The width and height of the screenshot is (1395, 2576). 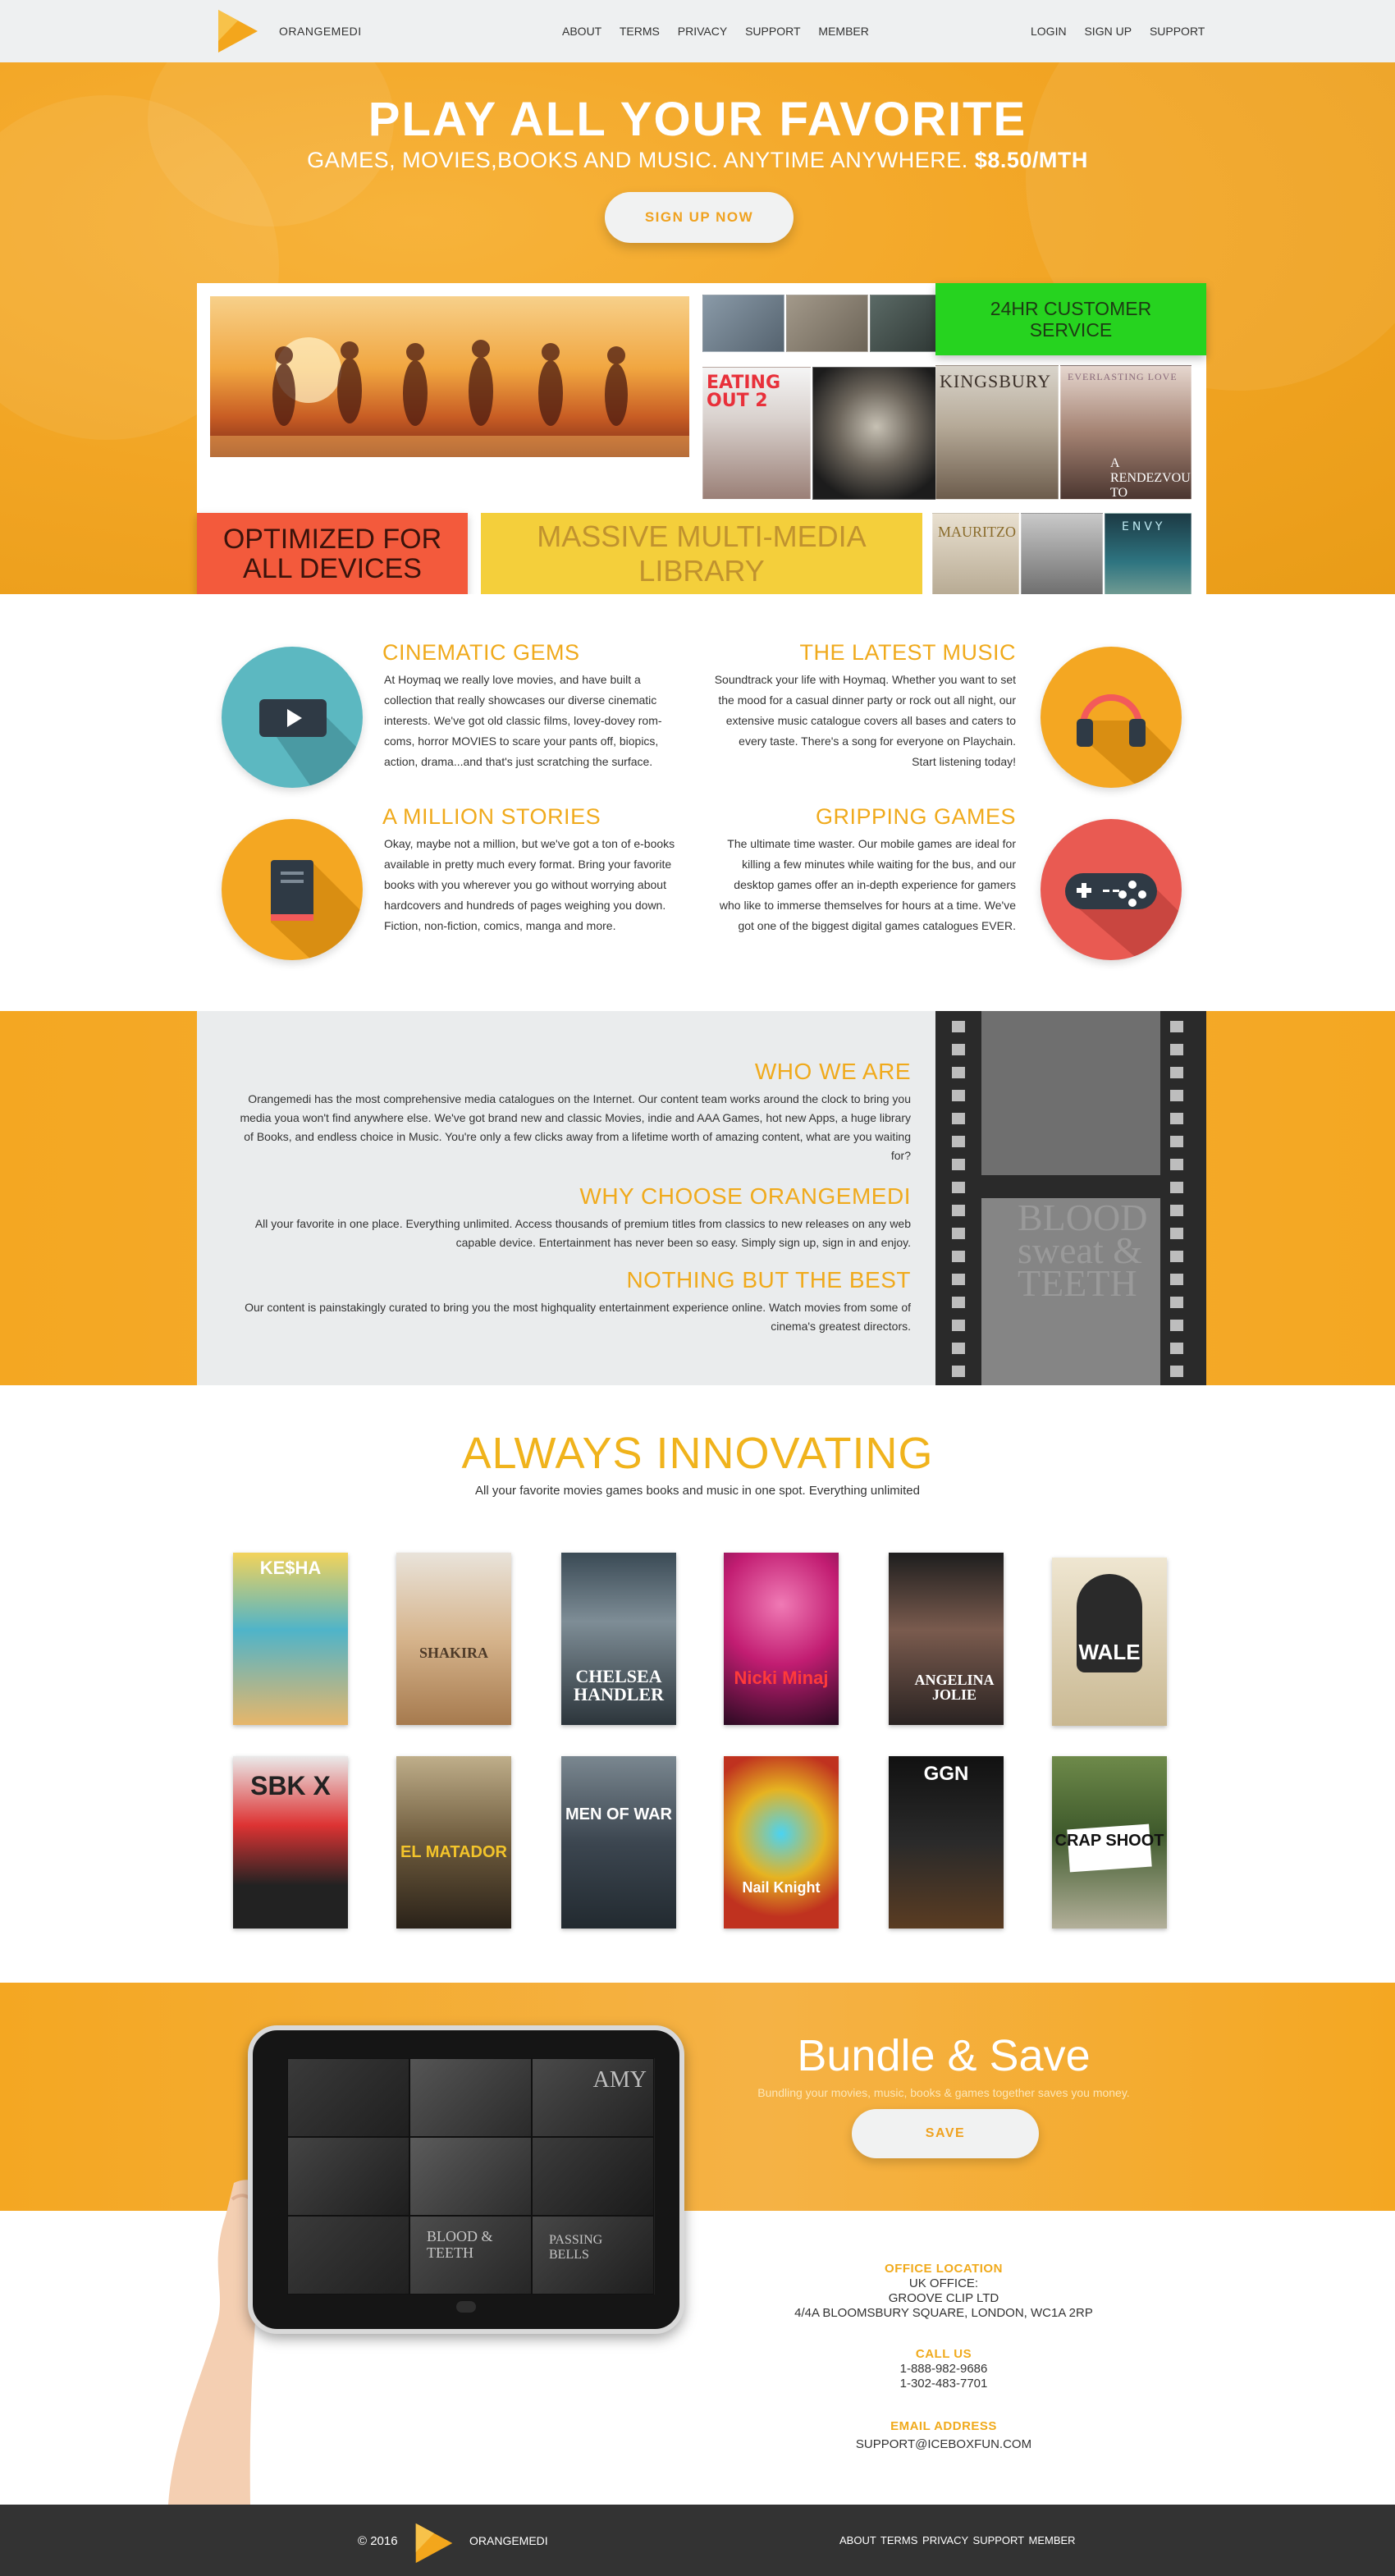 What do you see at coordinates (944, 2444) in the screenshot?
I see `email-address: SUPPORT@ICEBOXFUN.COM` at bounding box center [944, 2444].